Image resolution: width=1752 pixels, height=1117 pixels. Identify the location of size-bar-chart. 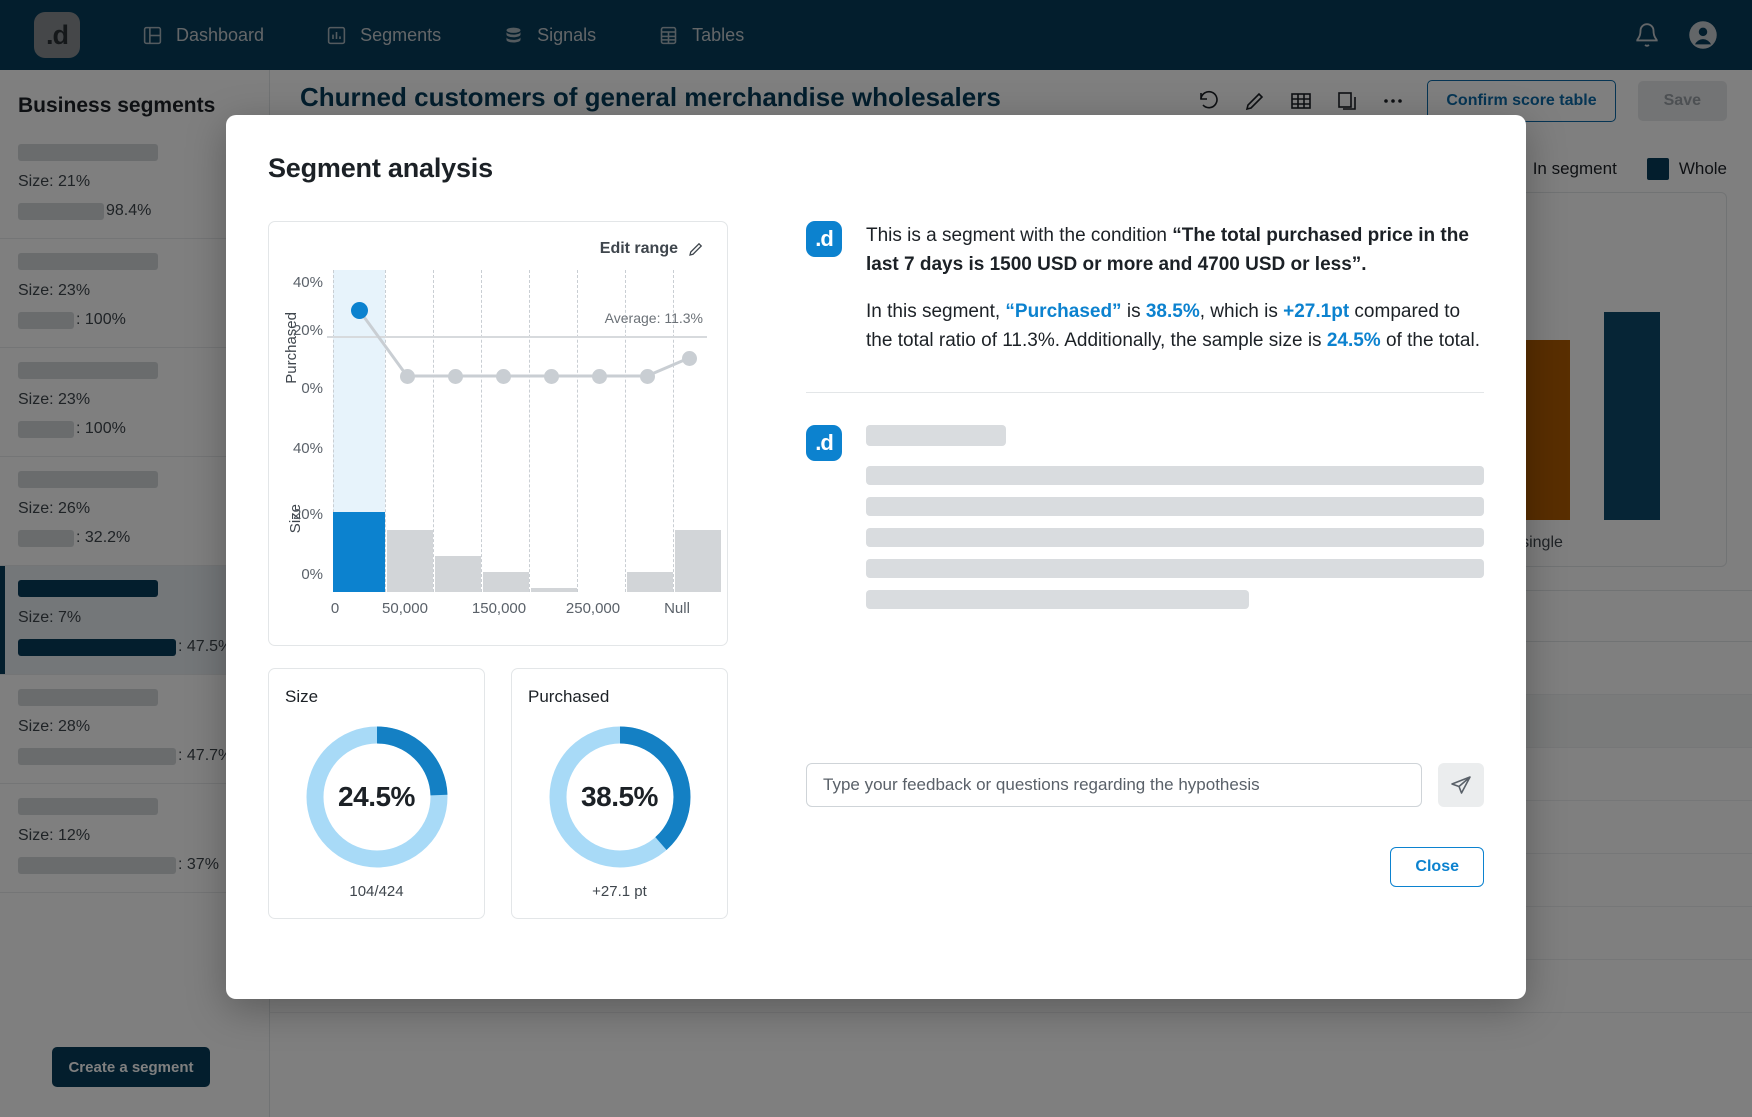
(524, 516).